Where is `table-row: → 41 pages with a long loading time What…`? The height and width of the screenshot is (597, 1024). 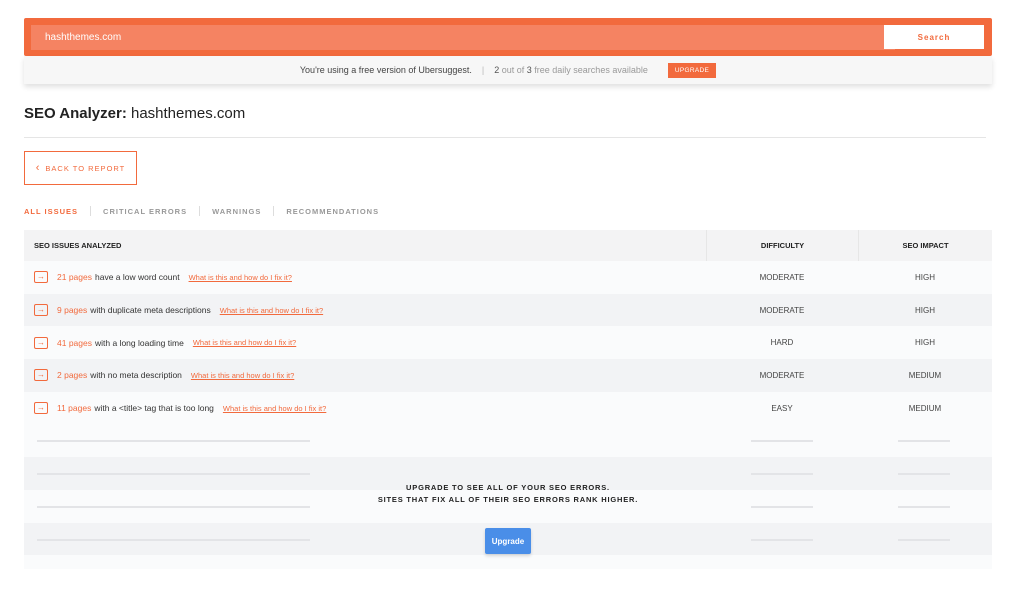
table-row: → 41 pages with a long loading time What… is located at coordinates (508, 343).